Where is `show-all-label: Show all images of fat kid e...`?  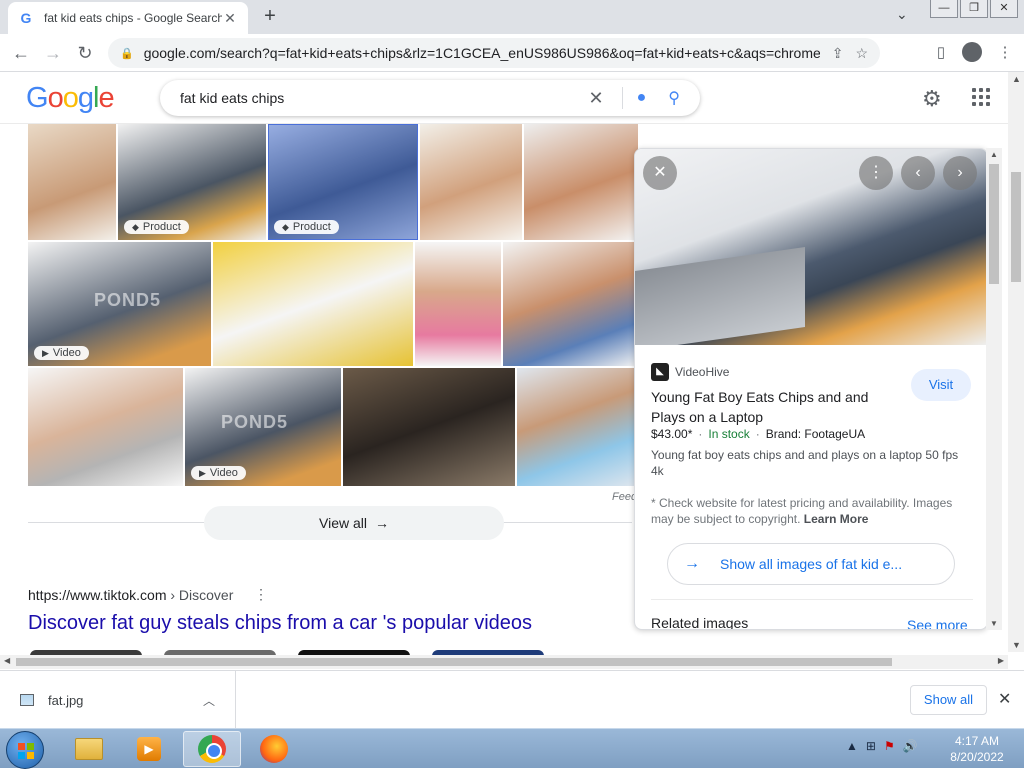
show-all-label: Show all images of fat kid e... is located at coordinates (811, 564).